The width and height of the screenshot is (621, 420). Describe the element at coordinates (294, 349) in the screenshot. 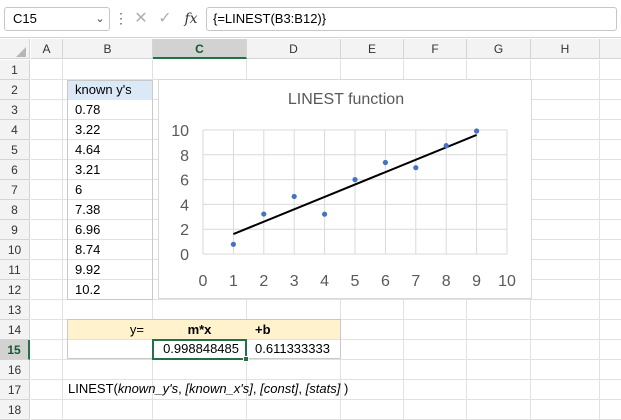

I see `result-intercept-cell: 0.611333333` at that location.